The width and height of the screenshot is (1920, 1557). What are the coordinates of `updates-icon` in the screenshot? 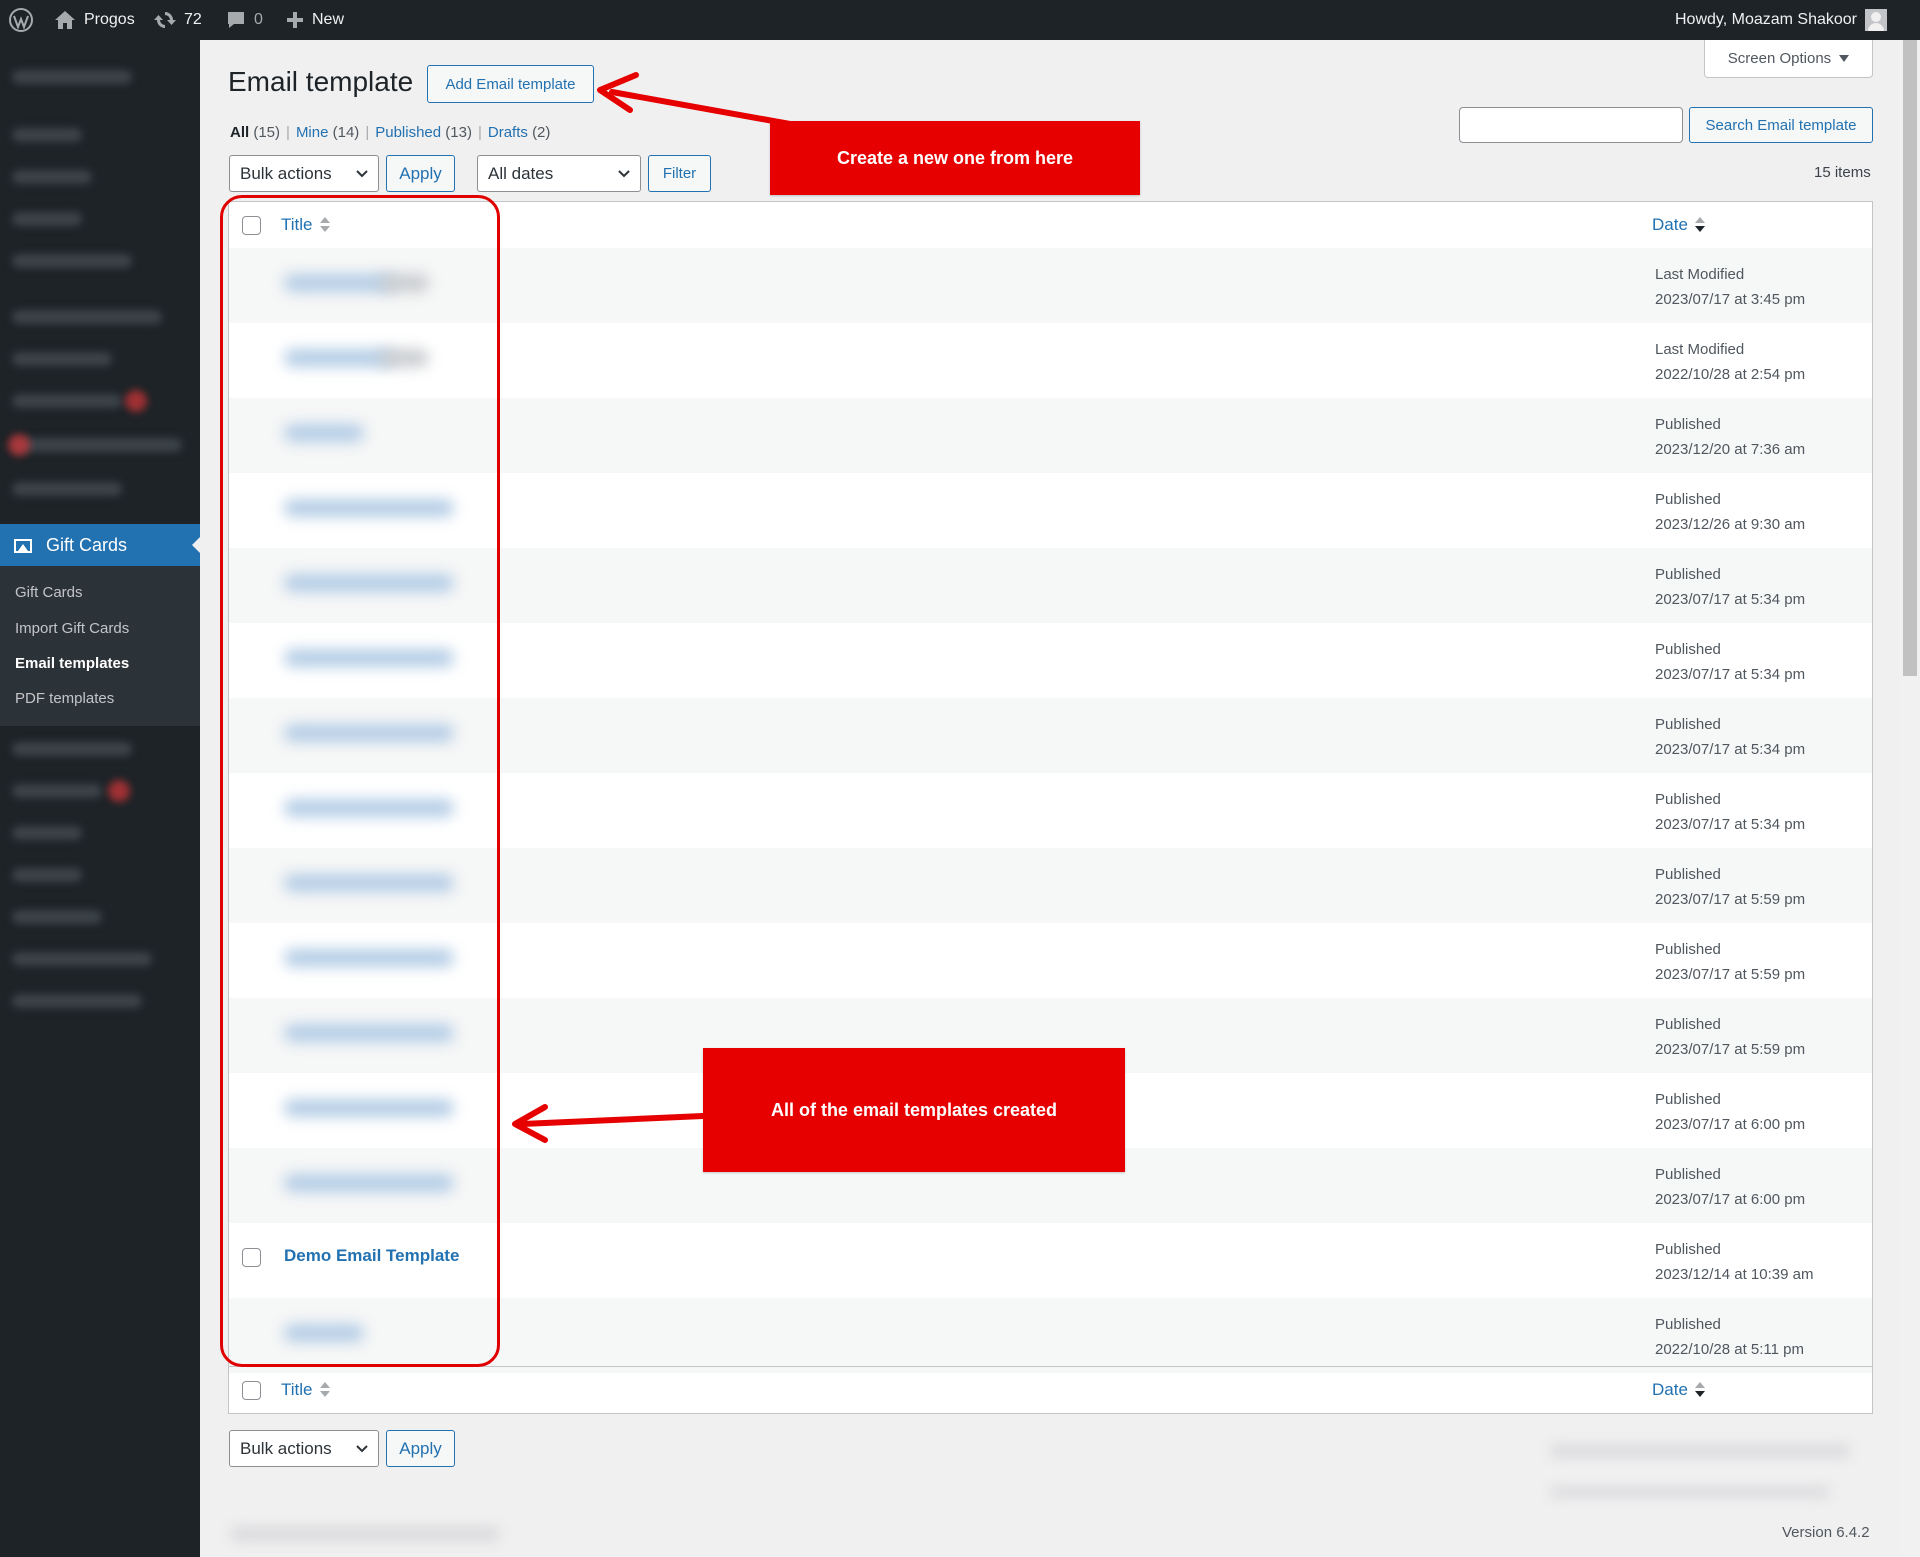 It's located at (165, 20).